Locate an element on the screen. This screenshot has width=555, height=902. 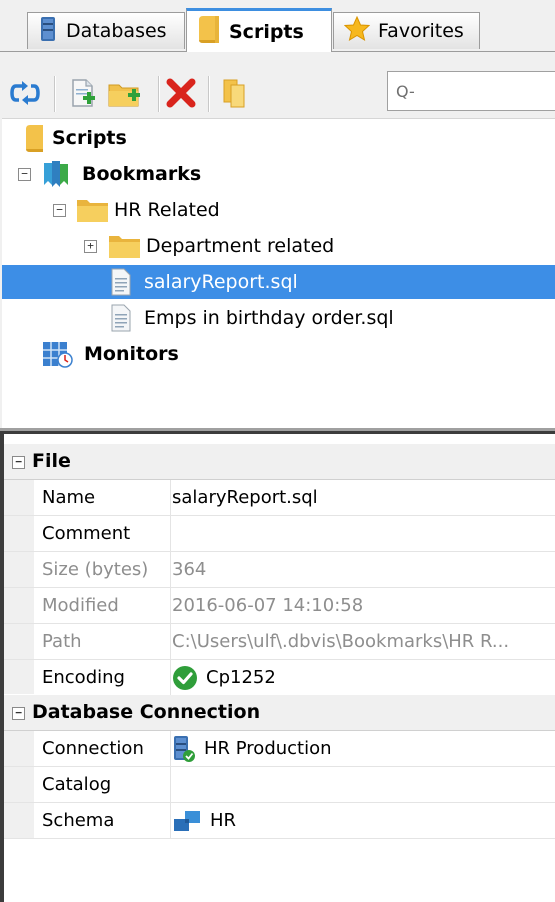
connection-icon is located at coordinates (184, 749).